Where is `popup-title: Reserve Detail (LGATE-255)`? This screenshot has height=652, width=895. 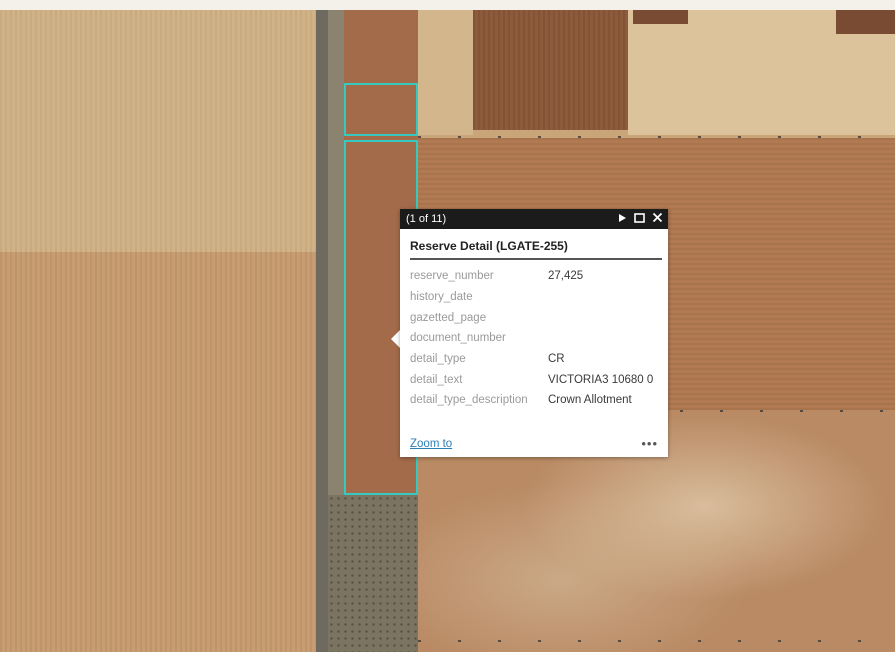 popup-title: Reserve Detail (LGATE-255) is located at coordinates (536, 249).